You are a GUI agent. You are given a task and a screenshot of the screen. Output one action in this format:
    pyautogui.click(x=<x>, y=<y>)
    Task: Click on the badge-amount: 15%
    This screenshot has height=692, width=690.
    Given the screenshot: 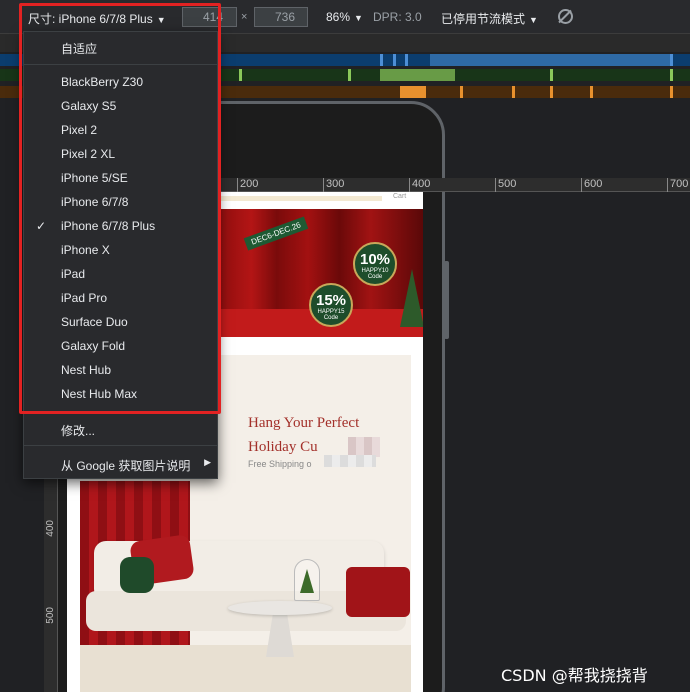 What is the action you would take?
    pyautogui.click(x=331, y=300)
    